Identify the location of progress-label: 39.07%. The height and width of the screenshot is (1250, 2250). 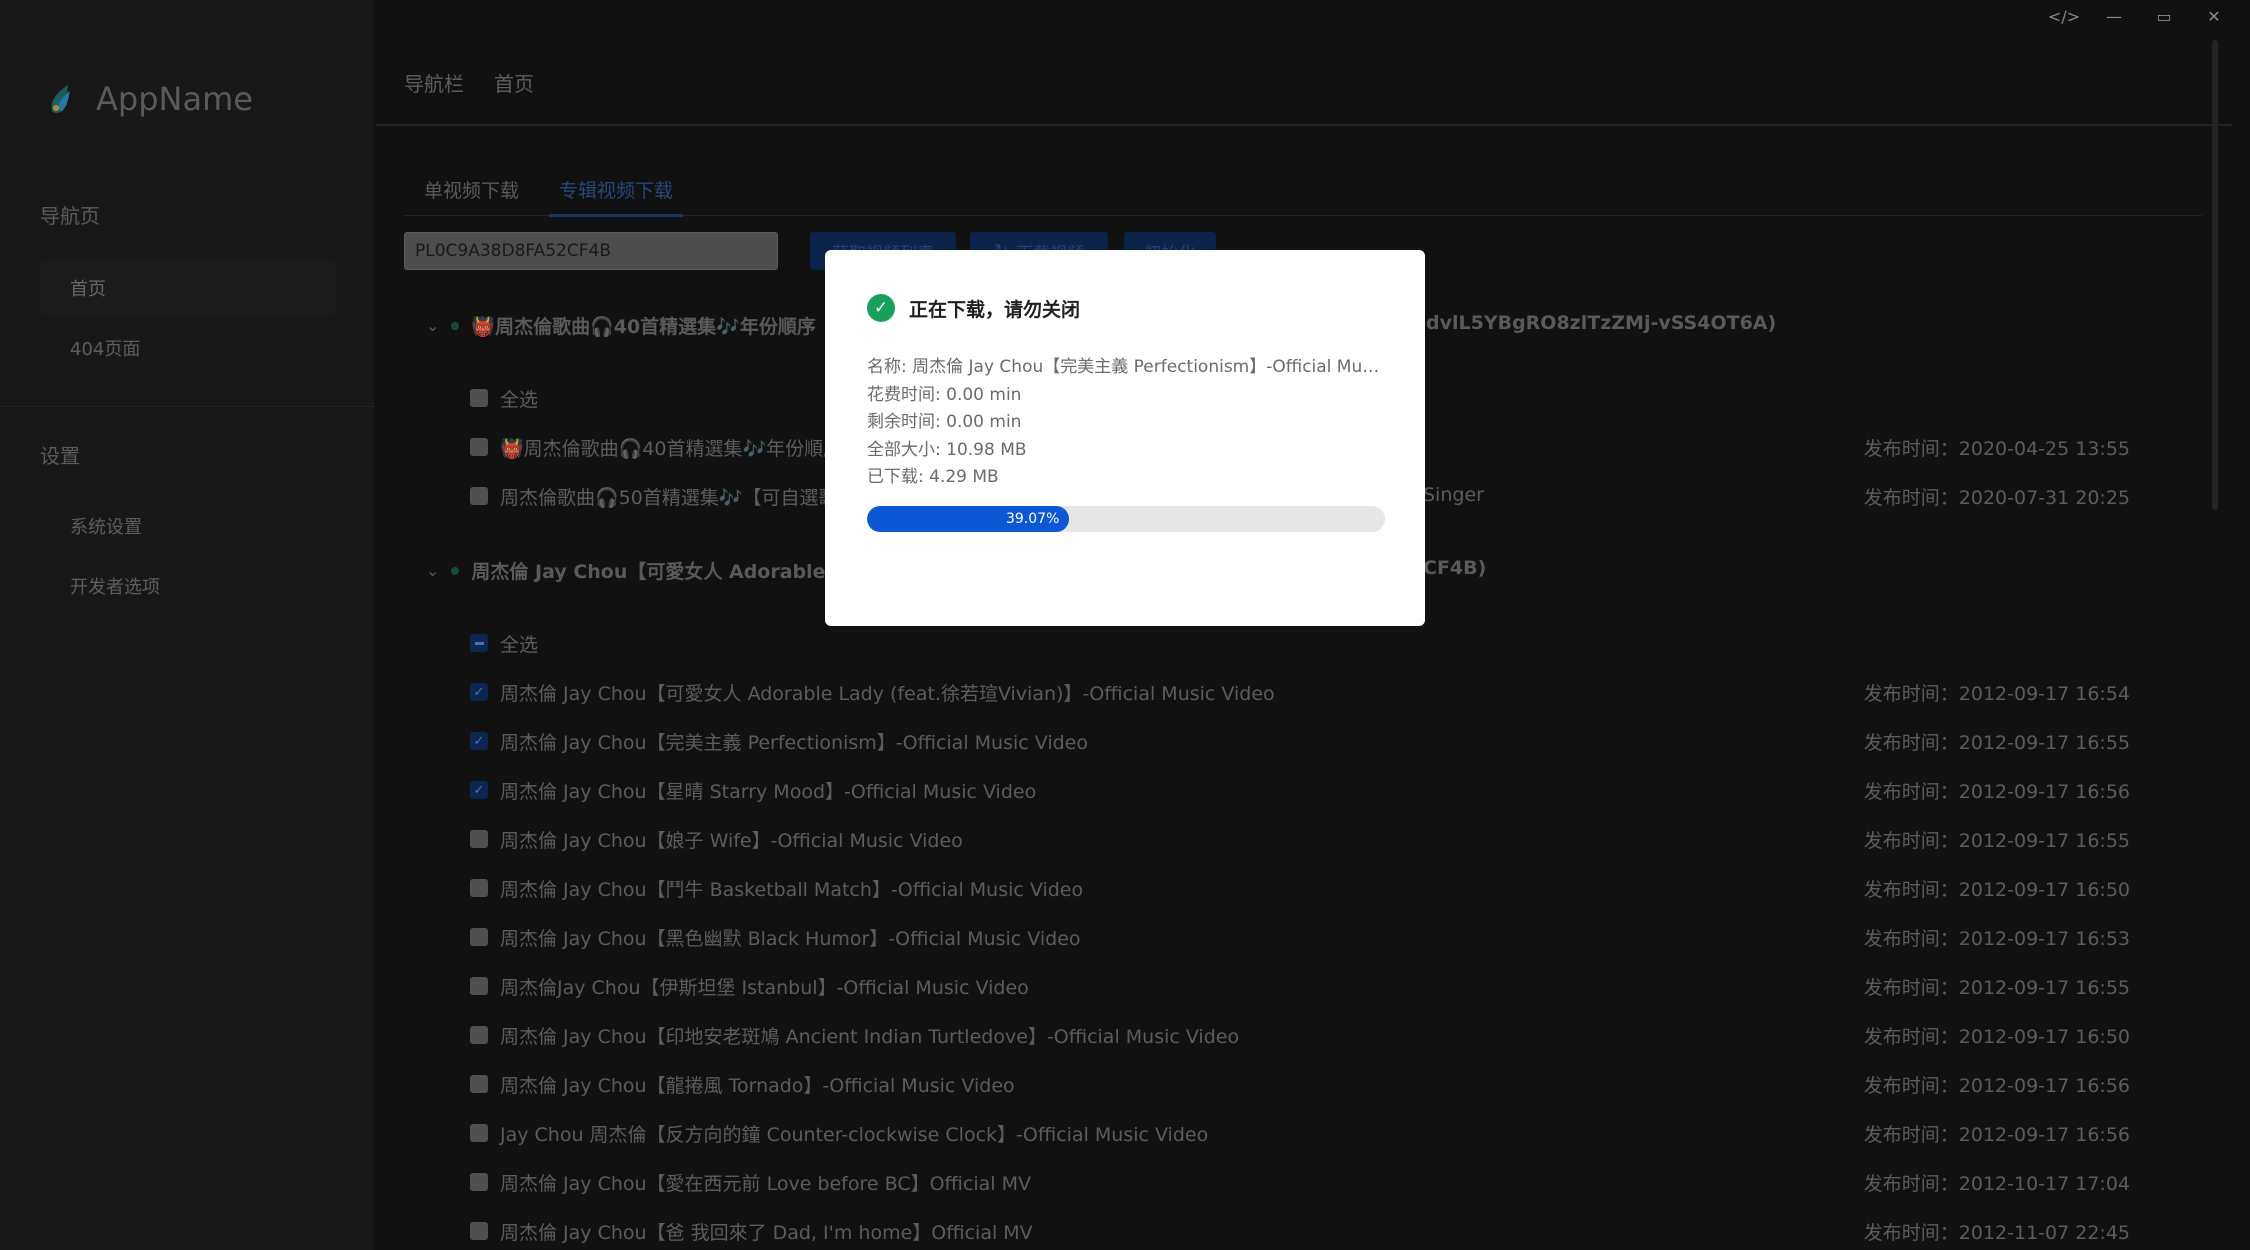
(1032, 519).